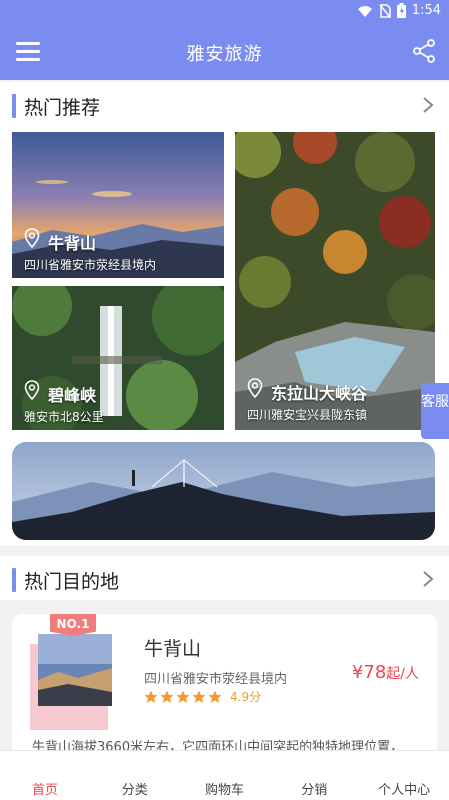 The width and height of the screenshot is (449, 800). I want to click on destination-name: 牛背山, so click(173, 649).